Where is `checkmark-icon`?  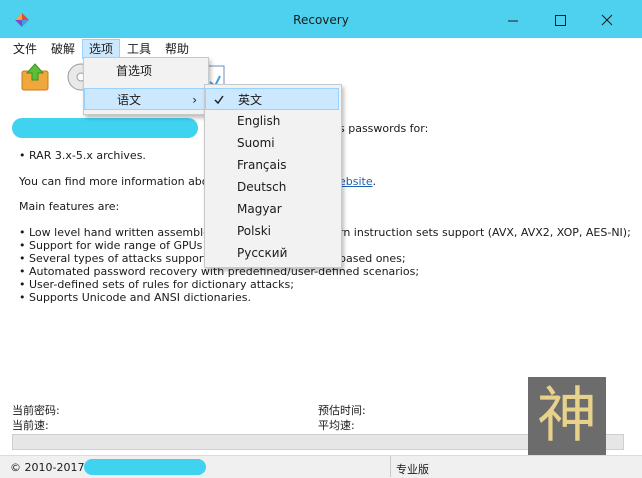
checkmark-icon is located at coordinates (219, 100).